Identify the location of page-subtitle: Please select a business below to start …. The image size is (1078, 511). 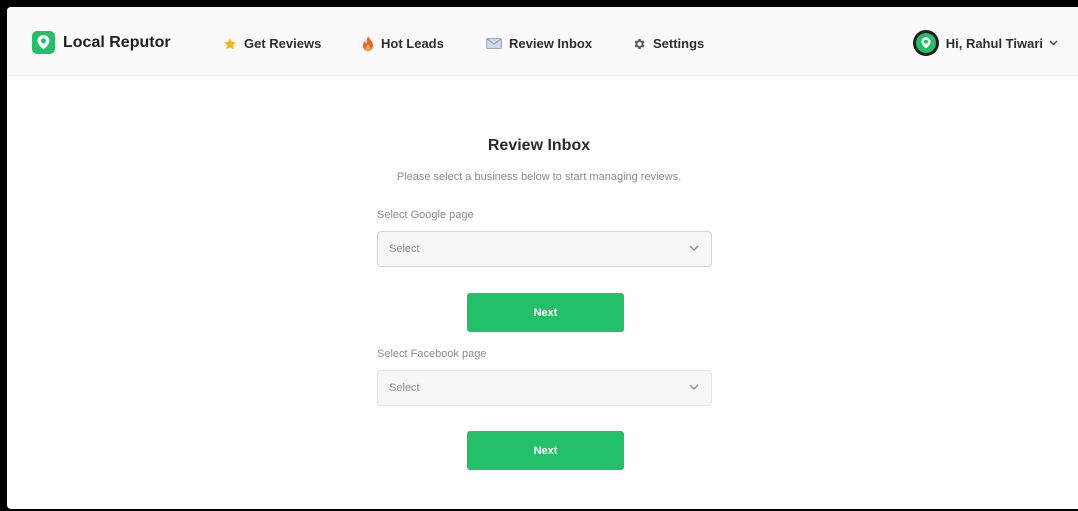
(539, 177).